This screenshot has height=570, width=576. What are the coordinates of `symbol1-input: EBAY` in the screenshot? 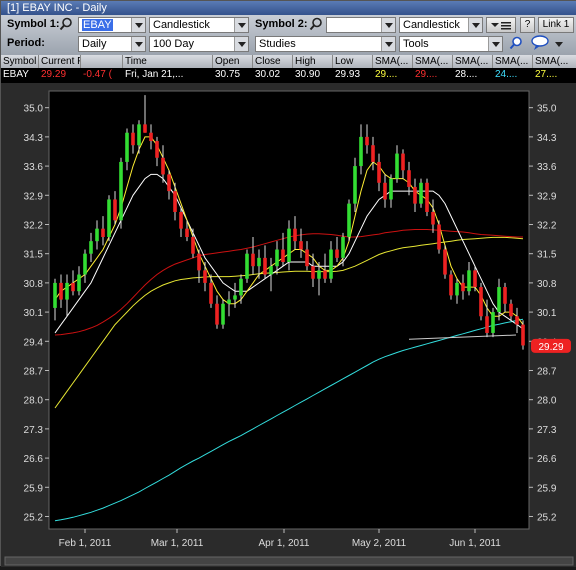 It's located at (112, 25).